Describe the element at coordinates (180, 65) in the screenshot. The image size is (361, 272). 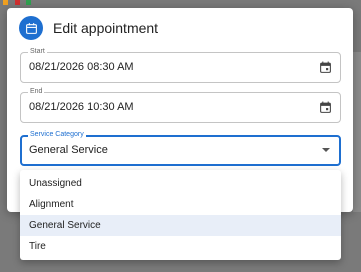
I see `start-field: Start 08/21/2026 08:30 AM` at that location.